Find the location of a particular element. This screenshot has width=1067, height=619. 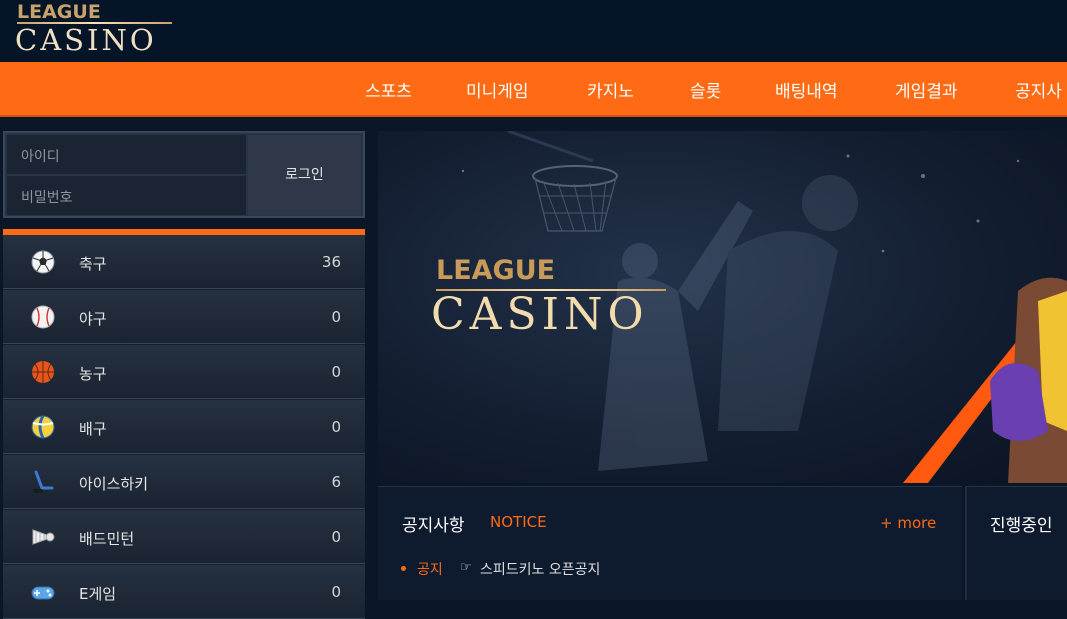

sport-name: 배구 is located at coordinates (93, 429).